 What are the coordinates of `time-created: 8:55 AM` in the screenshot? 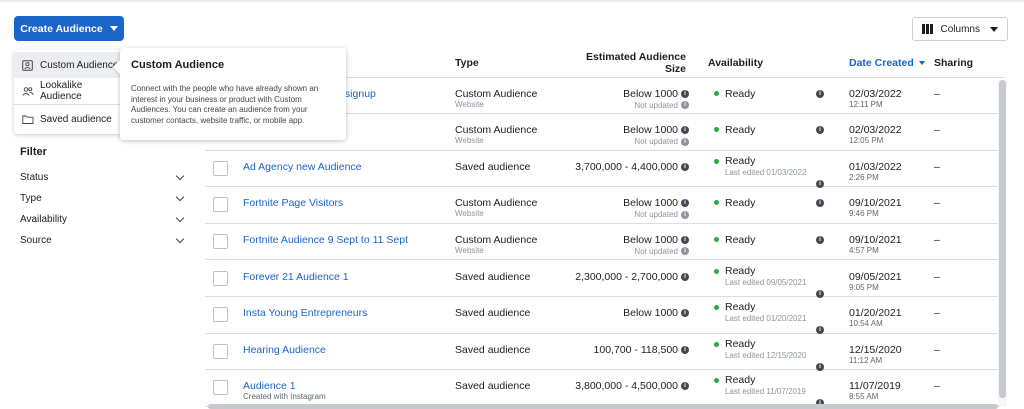 It's located at (864, 397).